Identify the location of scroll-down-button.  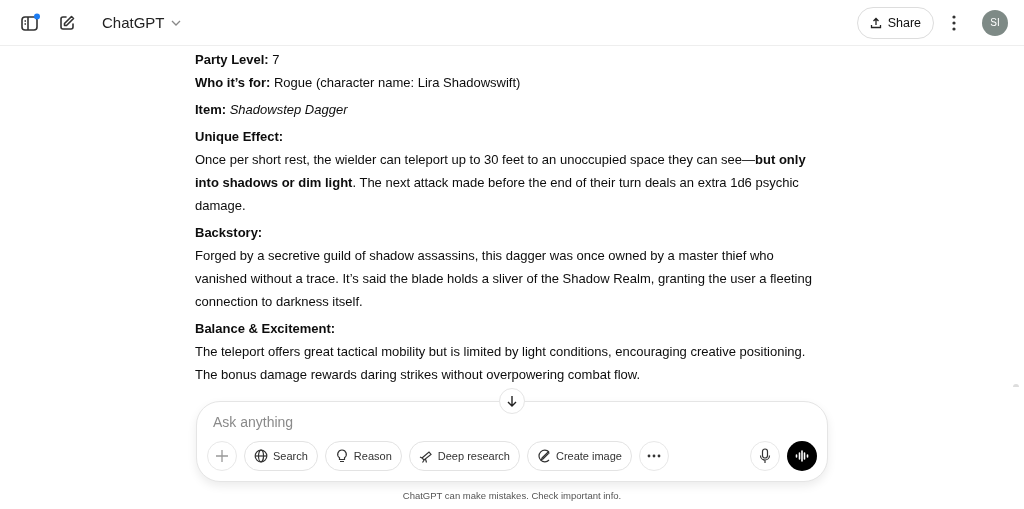
(512, 401).